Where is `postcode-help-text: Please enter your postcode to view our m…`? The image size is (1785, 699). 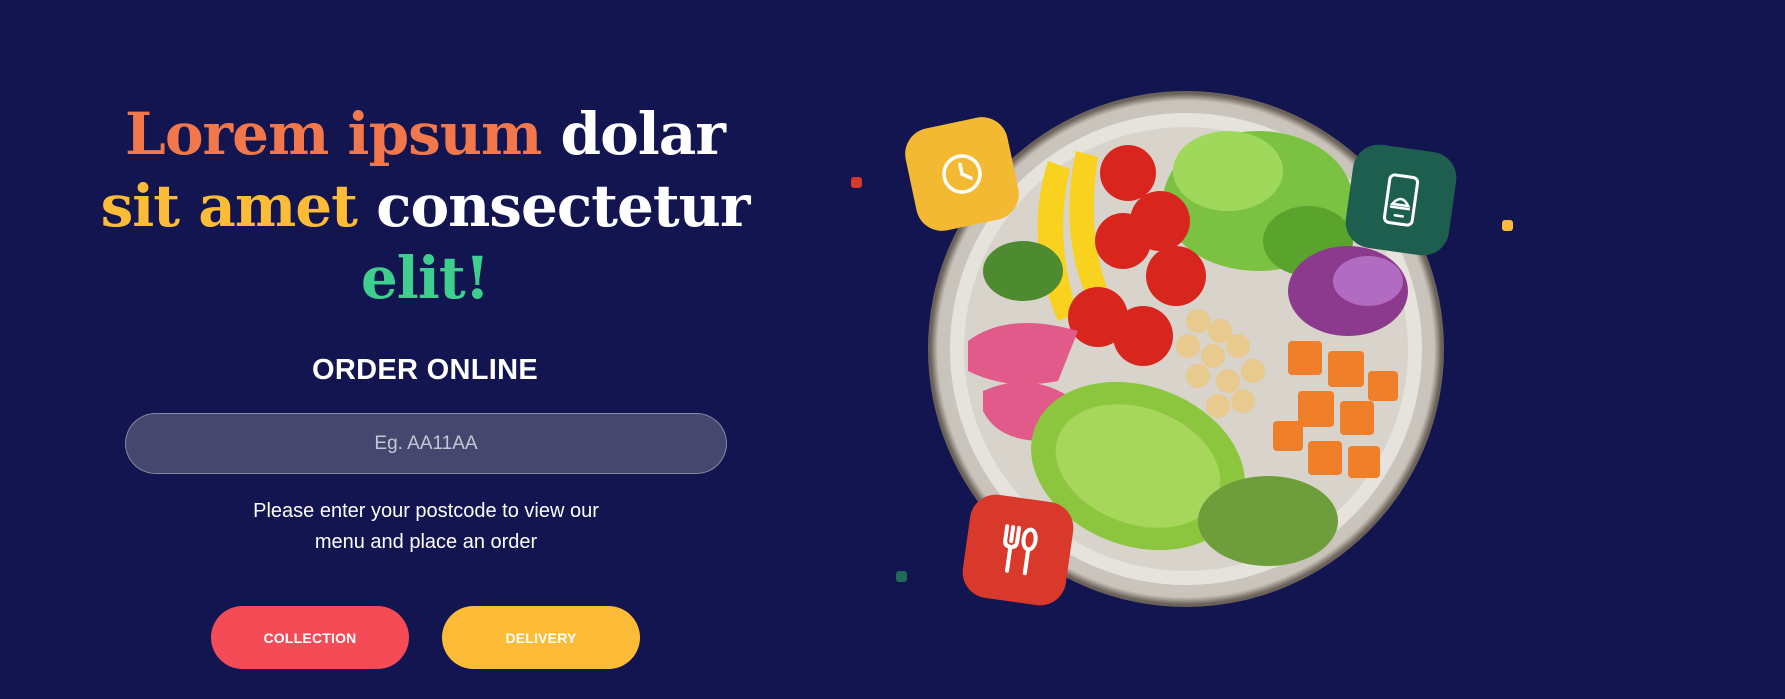
postcode-help-text: Please enter your postcode to view our m… is located at coordinates (426, 527).